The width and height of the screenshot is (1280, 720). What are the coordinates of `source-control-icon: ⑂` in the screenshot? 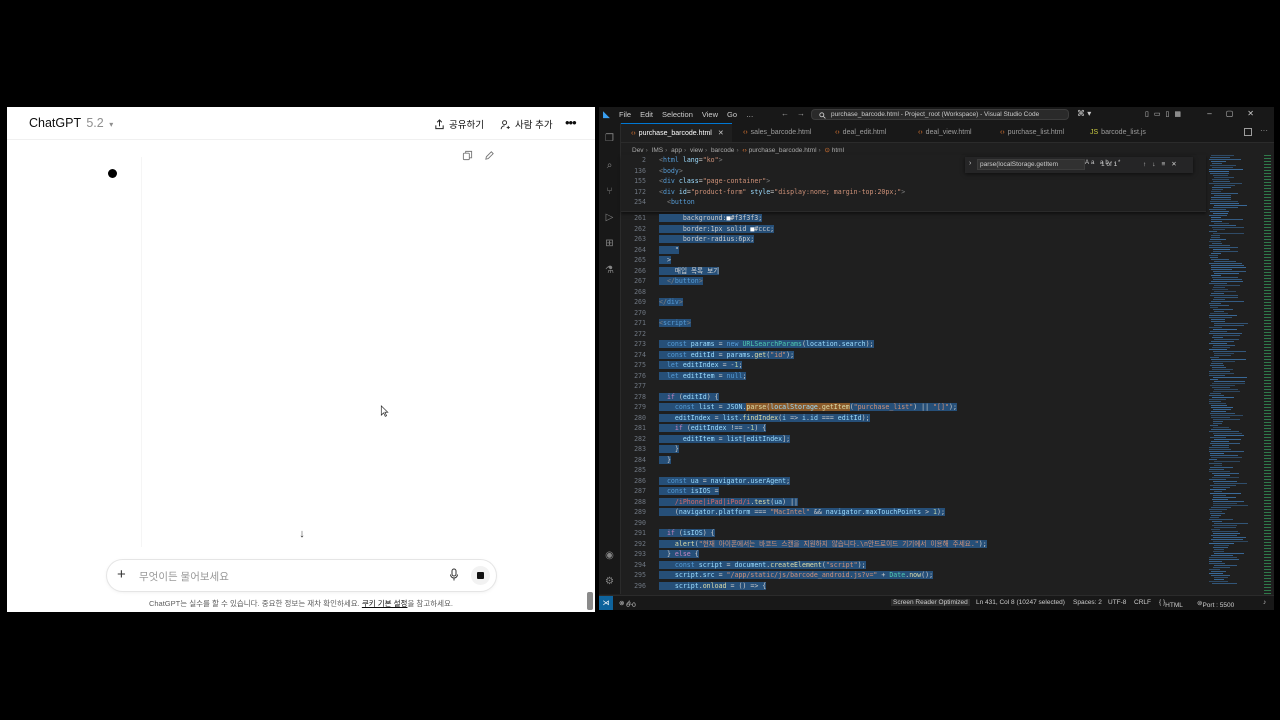 It's located at (609, 191).